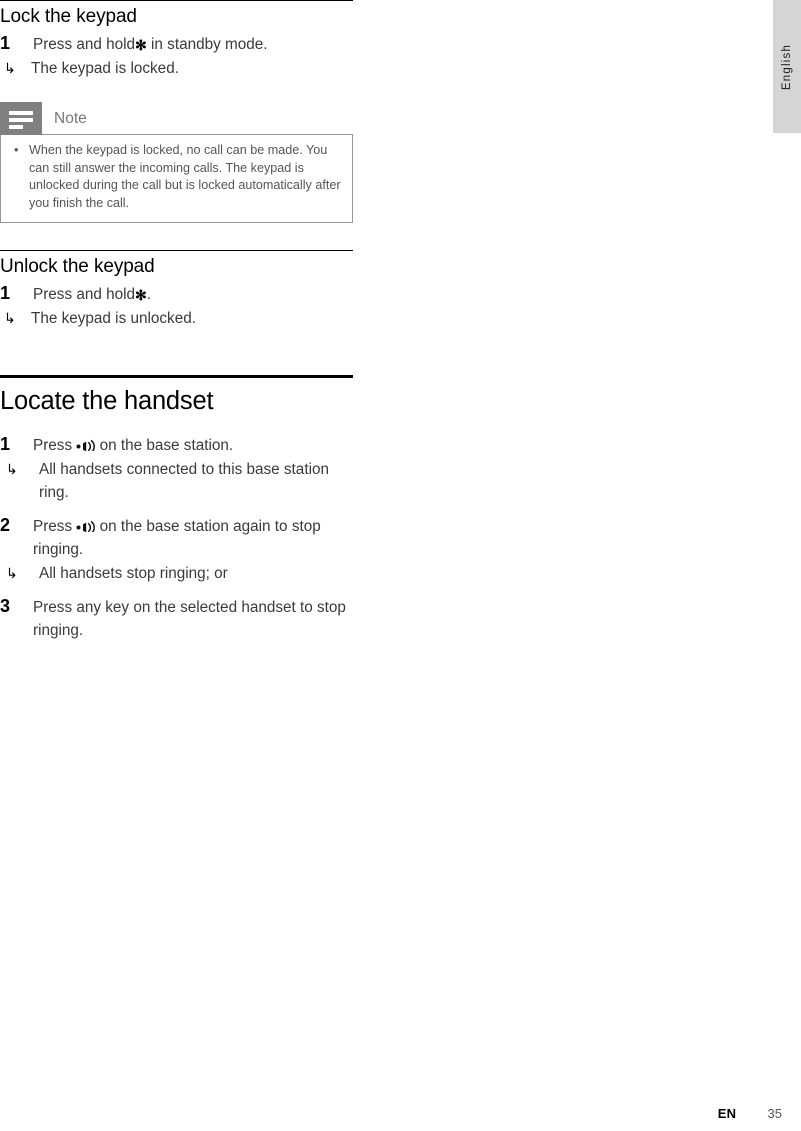  What do you see at coordinates (150, 44) in the screenshot?
I see `step-text: Press and hold✻ in standby mode.` at bounding box center [150, 44].